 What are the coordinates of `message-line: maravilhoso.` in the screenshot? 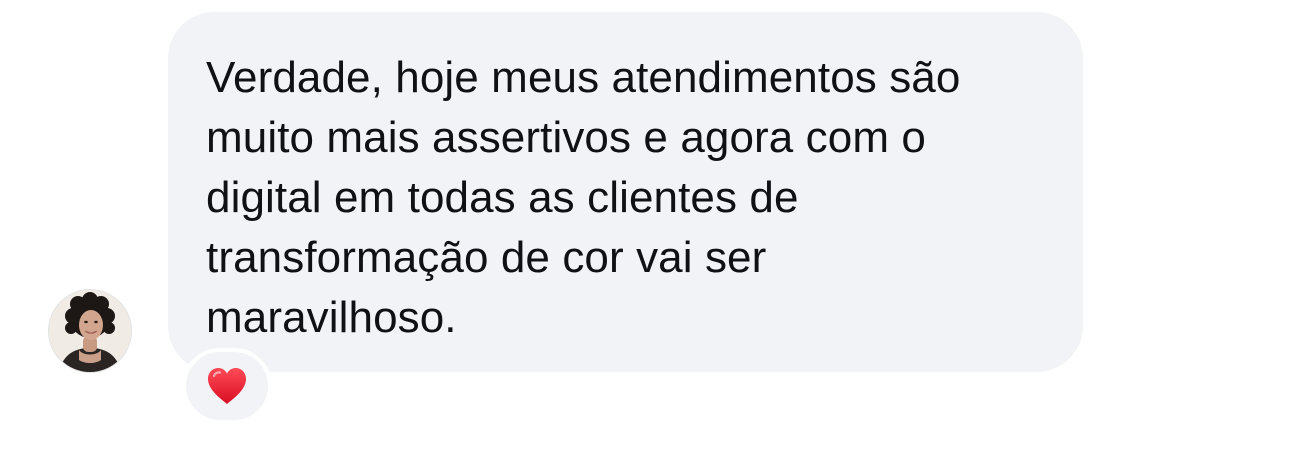 It's located at (331, 317).